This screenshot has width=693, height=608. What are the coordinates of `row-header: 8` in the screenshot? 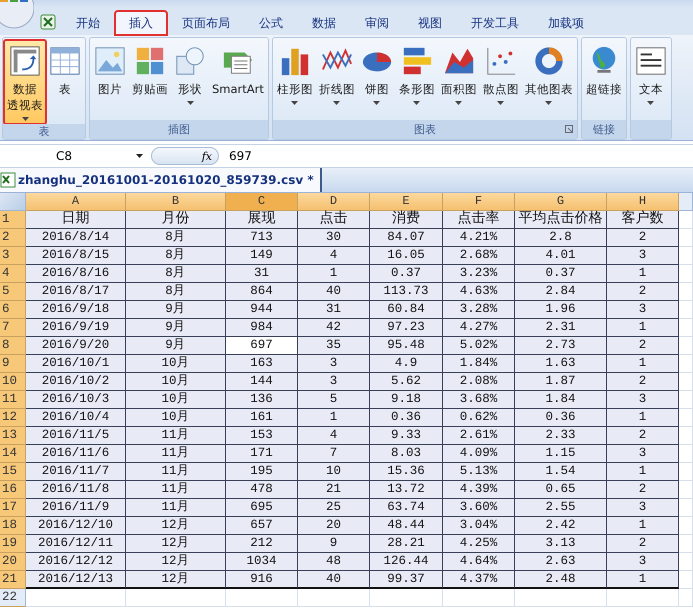 It's located at (13, 346).